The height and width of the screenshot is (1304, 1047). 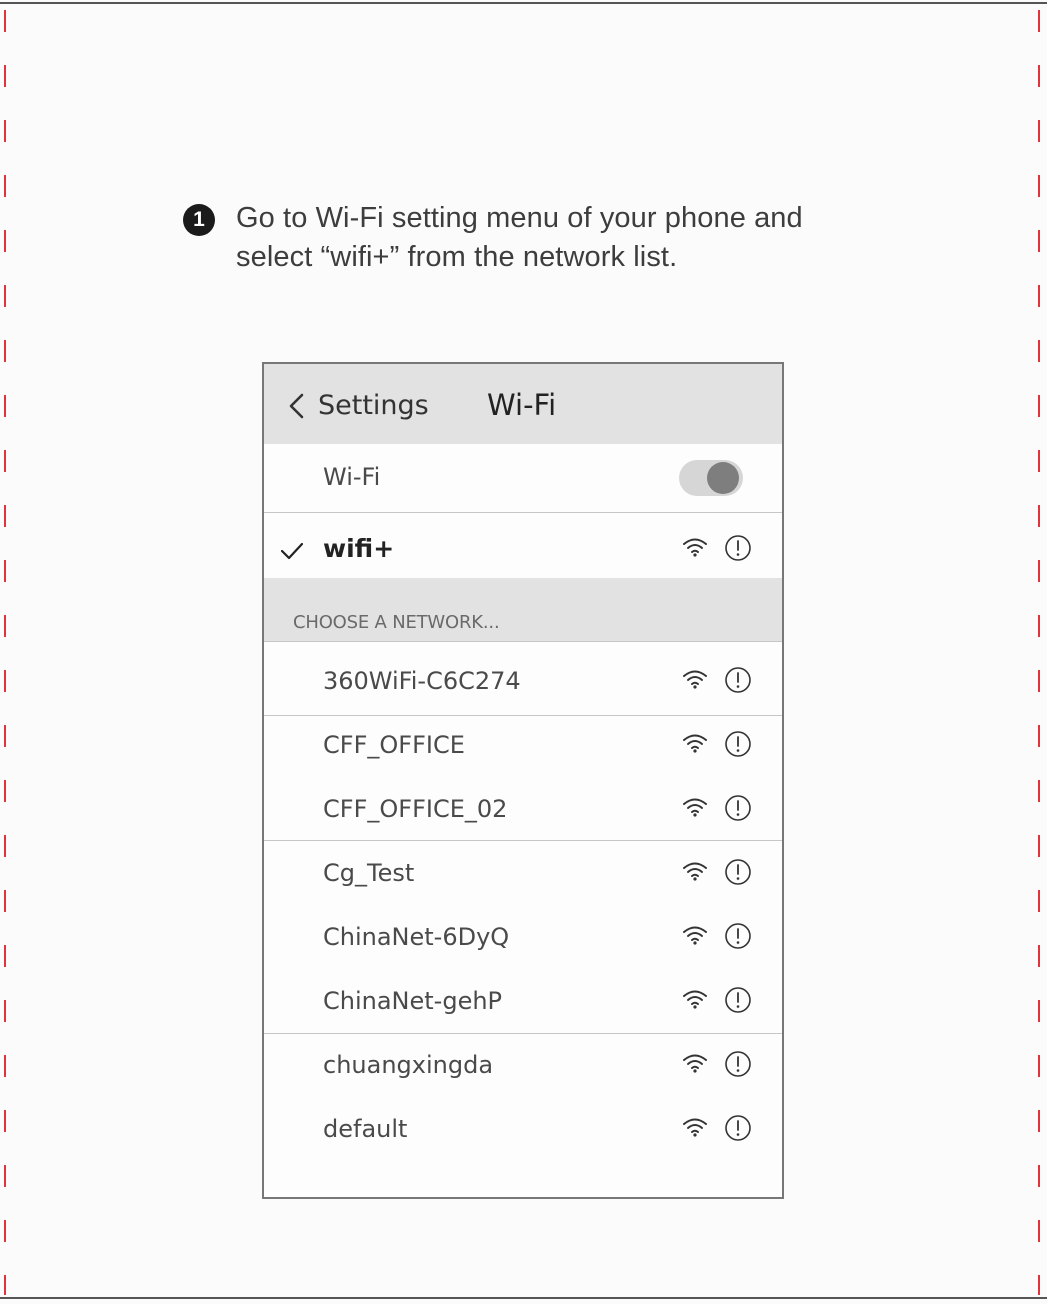 I want to click on page-title: Wi-Fi, so click(x=522, y=405).